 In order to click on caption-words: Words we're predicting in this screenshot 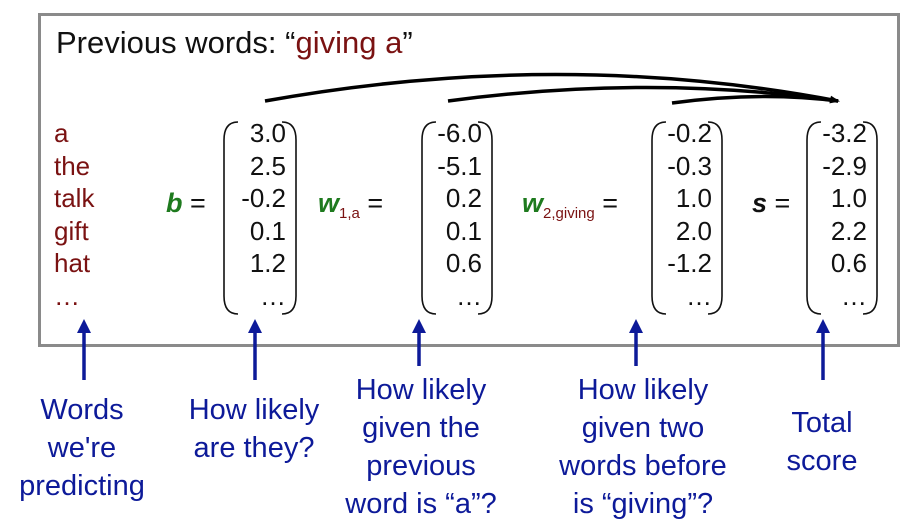, I will do `click(82, 448)`.